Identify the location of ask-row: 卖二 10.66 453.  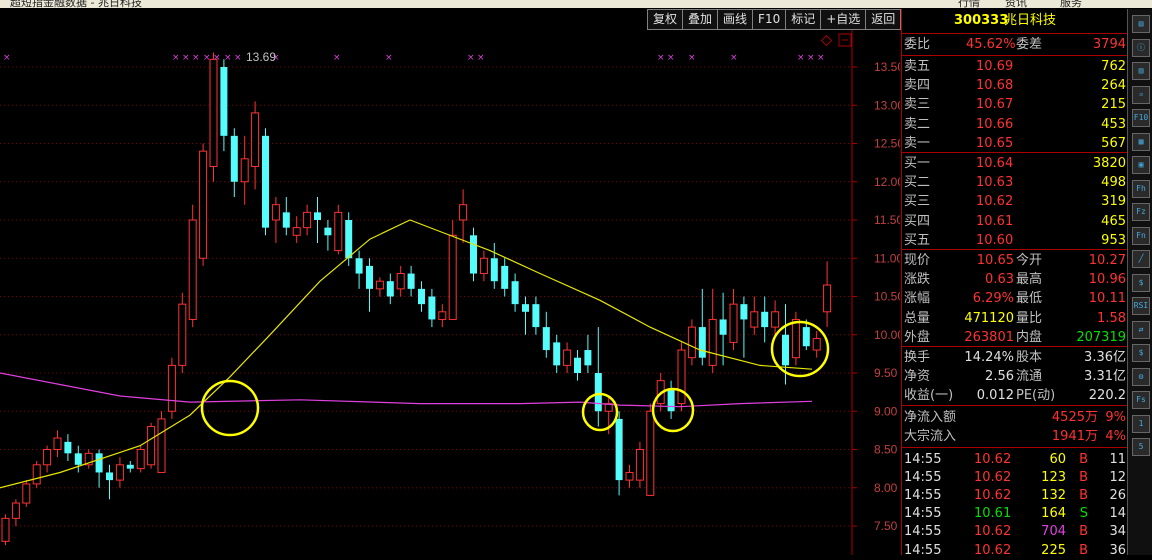
(1015, 124).